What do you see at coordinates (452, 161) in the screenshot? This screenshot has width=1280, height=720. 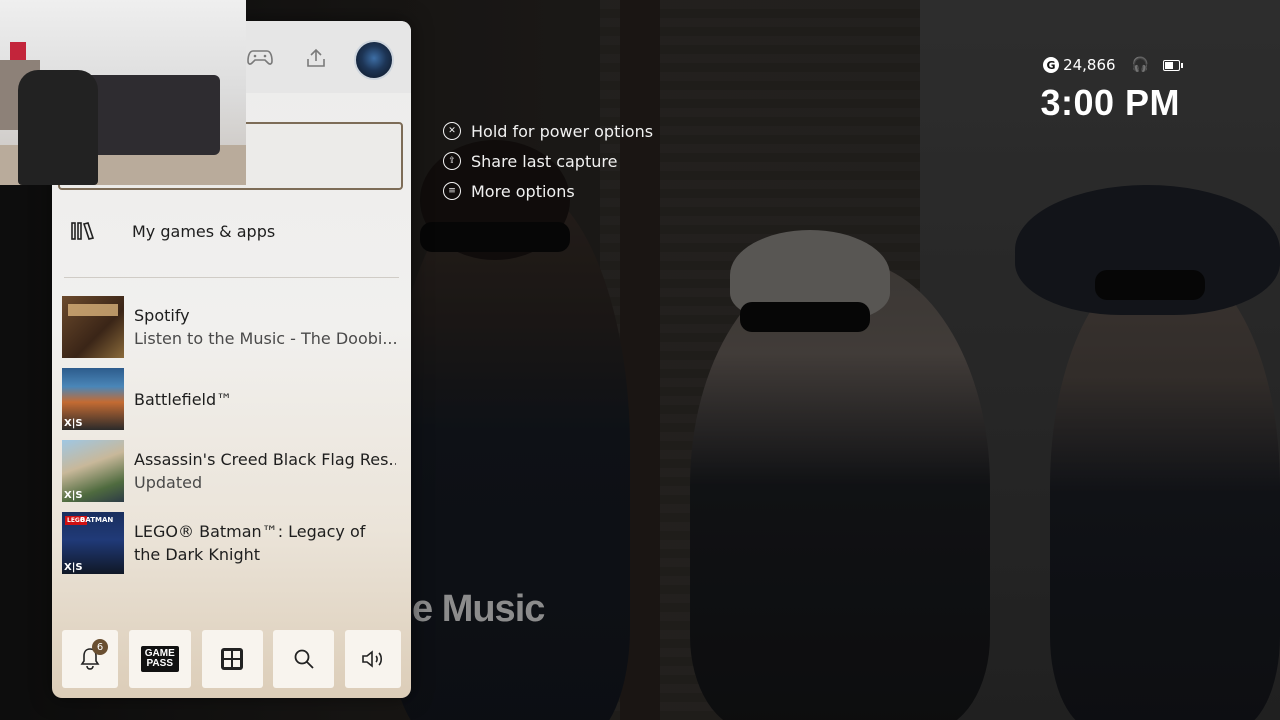 I see `share-icon: ⇪` at bounding box center [452, 161].